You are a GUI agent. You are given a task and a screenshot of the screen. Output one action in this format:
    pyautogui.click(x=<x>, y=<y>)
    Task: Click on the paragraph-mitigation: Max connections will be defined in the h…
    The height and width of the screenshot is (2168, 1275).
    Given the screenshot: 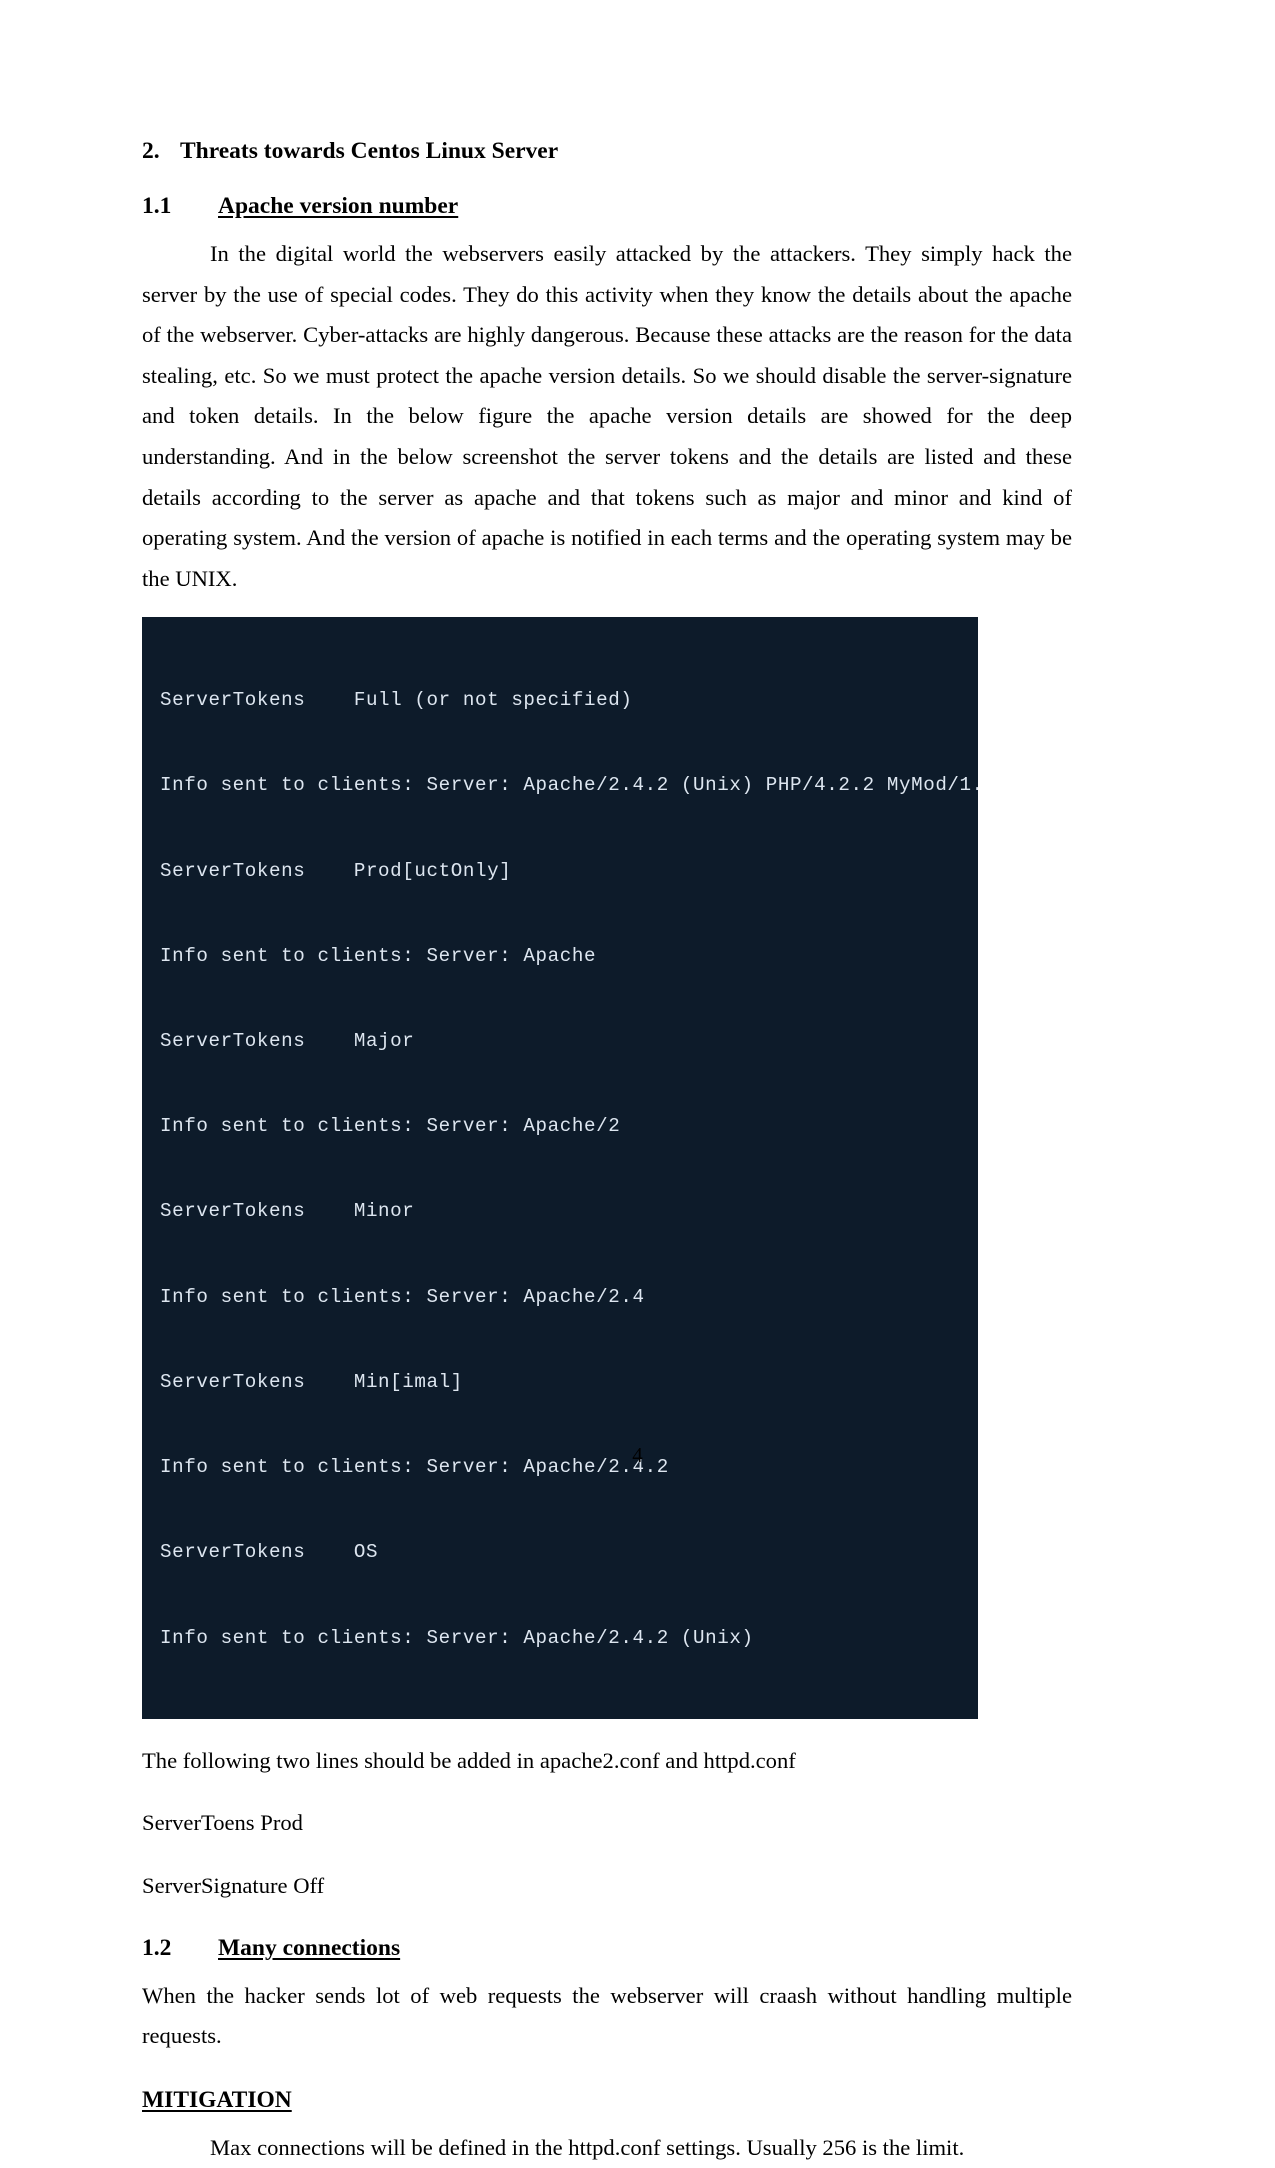 What is the action you would take?
    pyautogui.click(x=587, y=2147)
    